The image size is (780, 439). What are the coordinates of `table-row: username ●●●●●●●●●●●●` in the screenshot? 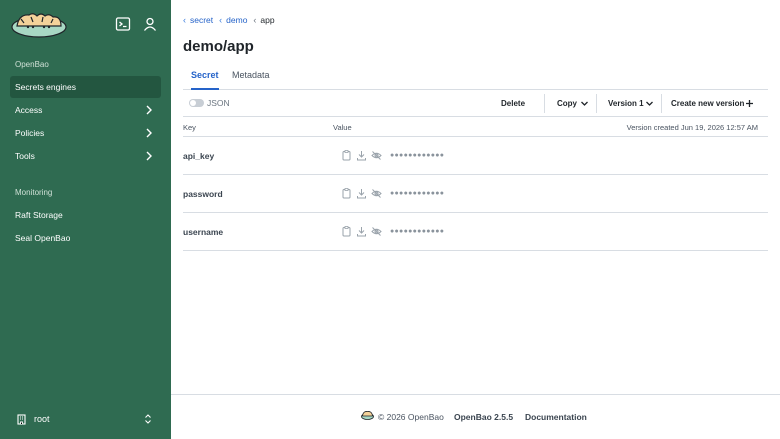 It's located at (475, 232).